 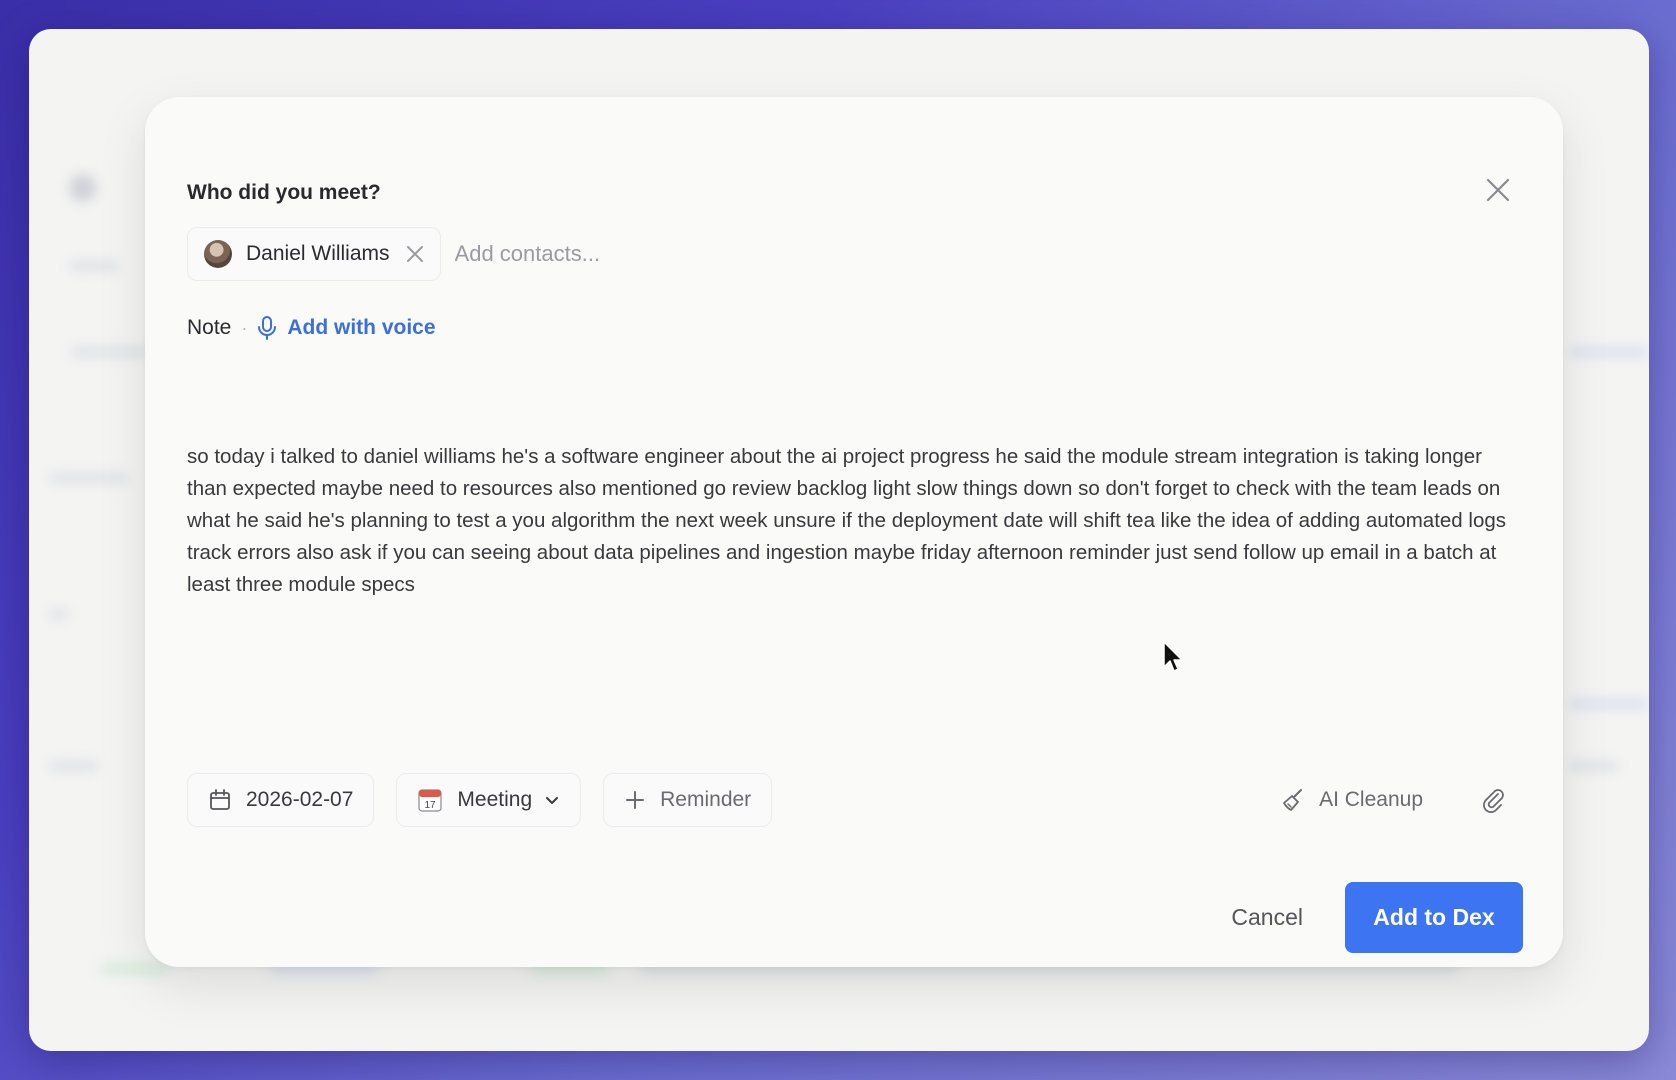 I want to click on contact-chip: Daniel Williams, so click(x=314, y=254).